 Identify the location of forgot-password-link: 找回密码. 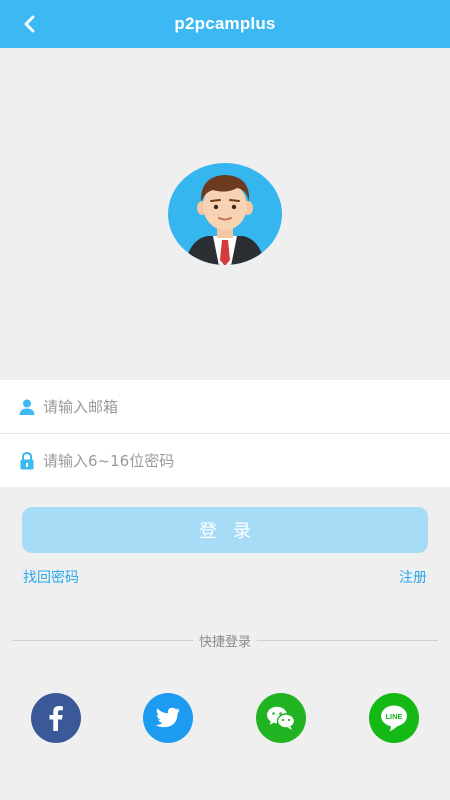
(51, 577).